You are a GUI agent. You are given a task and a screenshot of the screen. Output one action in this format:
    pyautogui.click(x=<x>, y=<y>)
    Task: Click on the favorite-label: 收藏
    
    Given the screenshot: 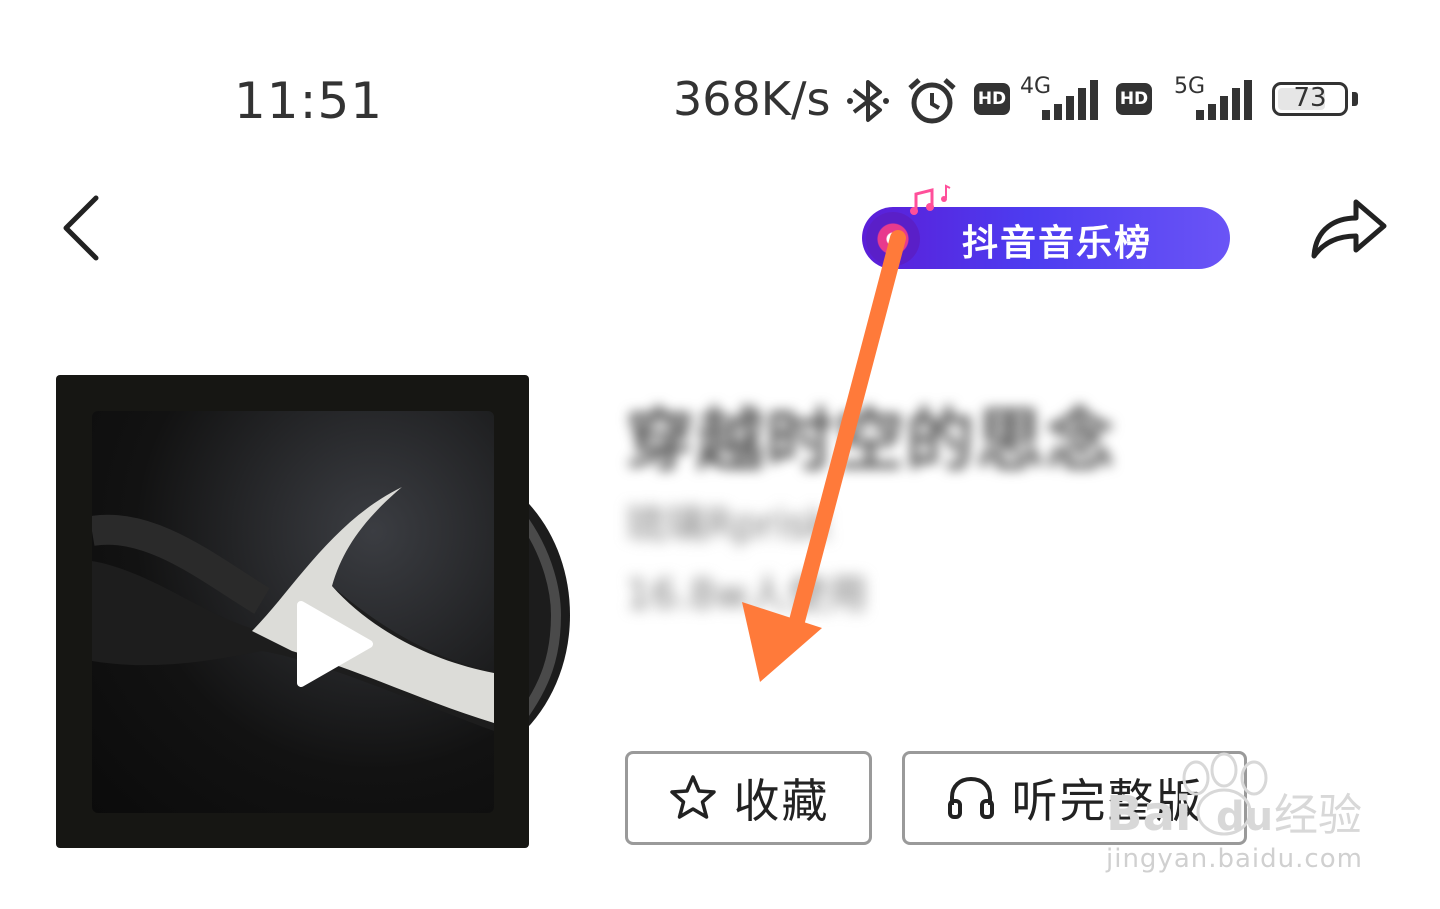 What is the action you would take?
    pyautogui.click(x=781, y=801)
    